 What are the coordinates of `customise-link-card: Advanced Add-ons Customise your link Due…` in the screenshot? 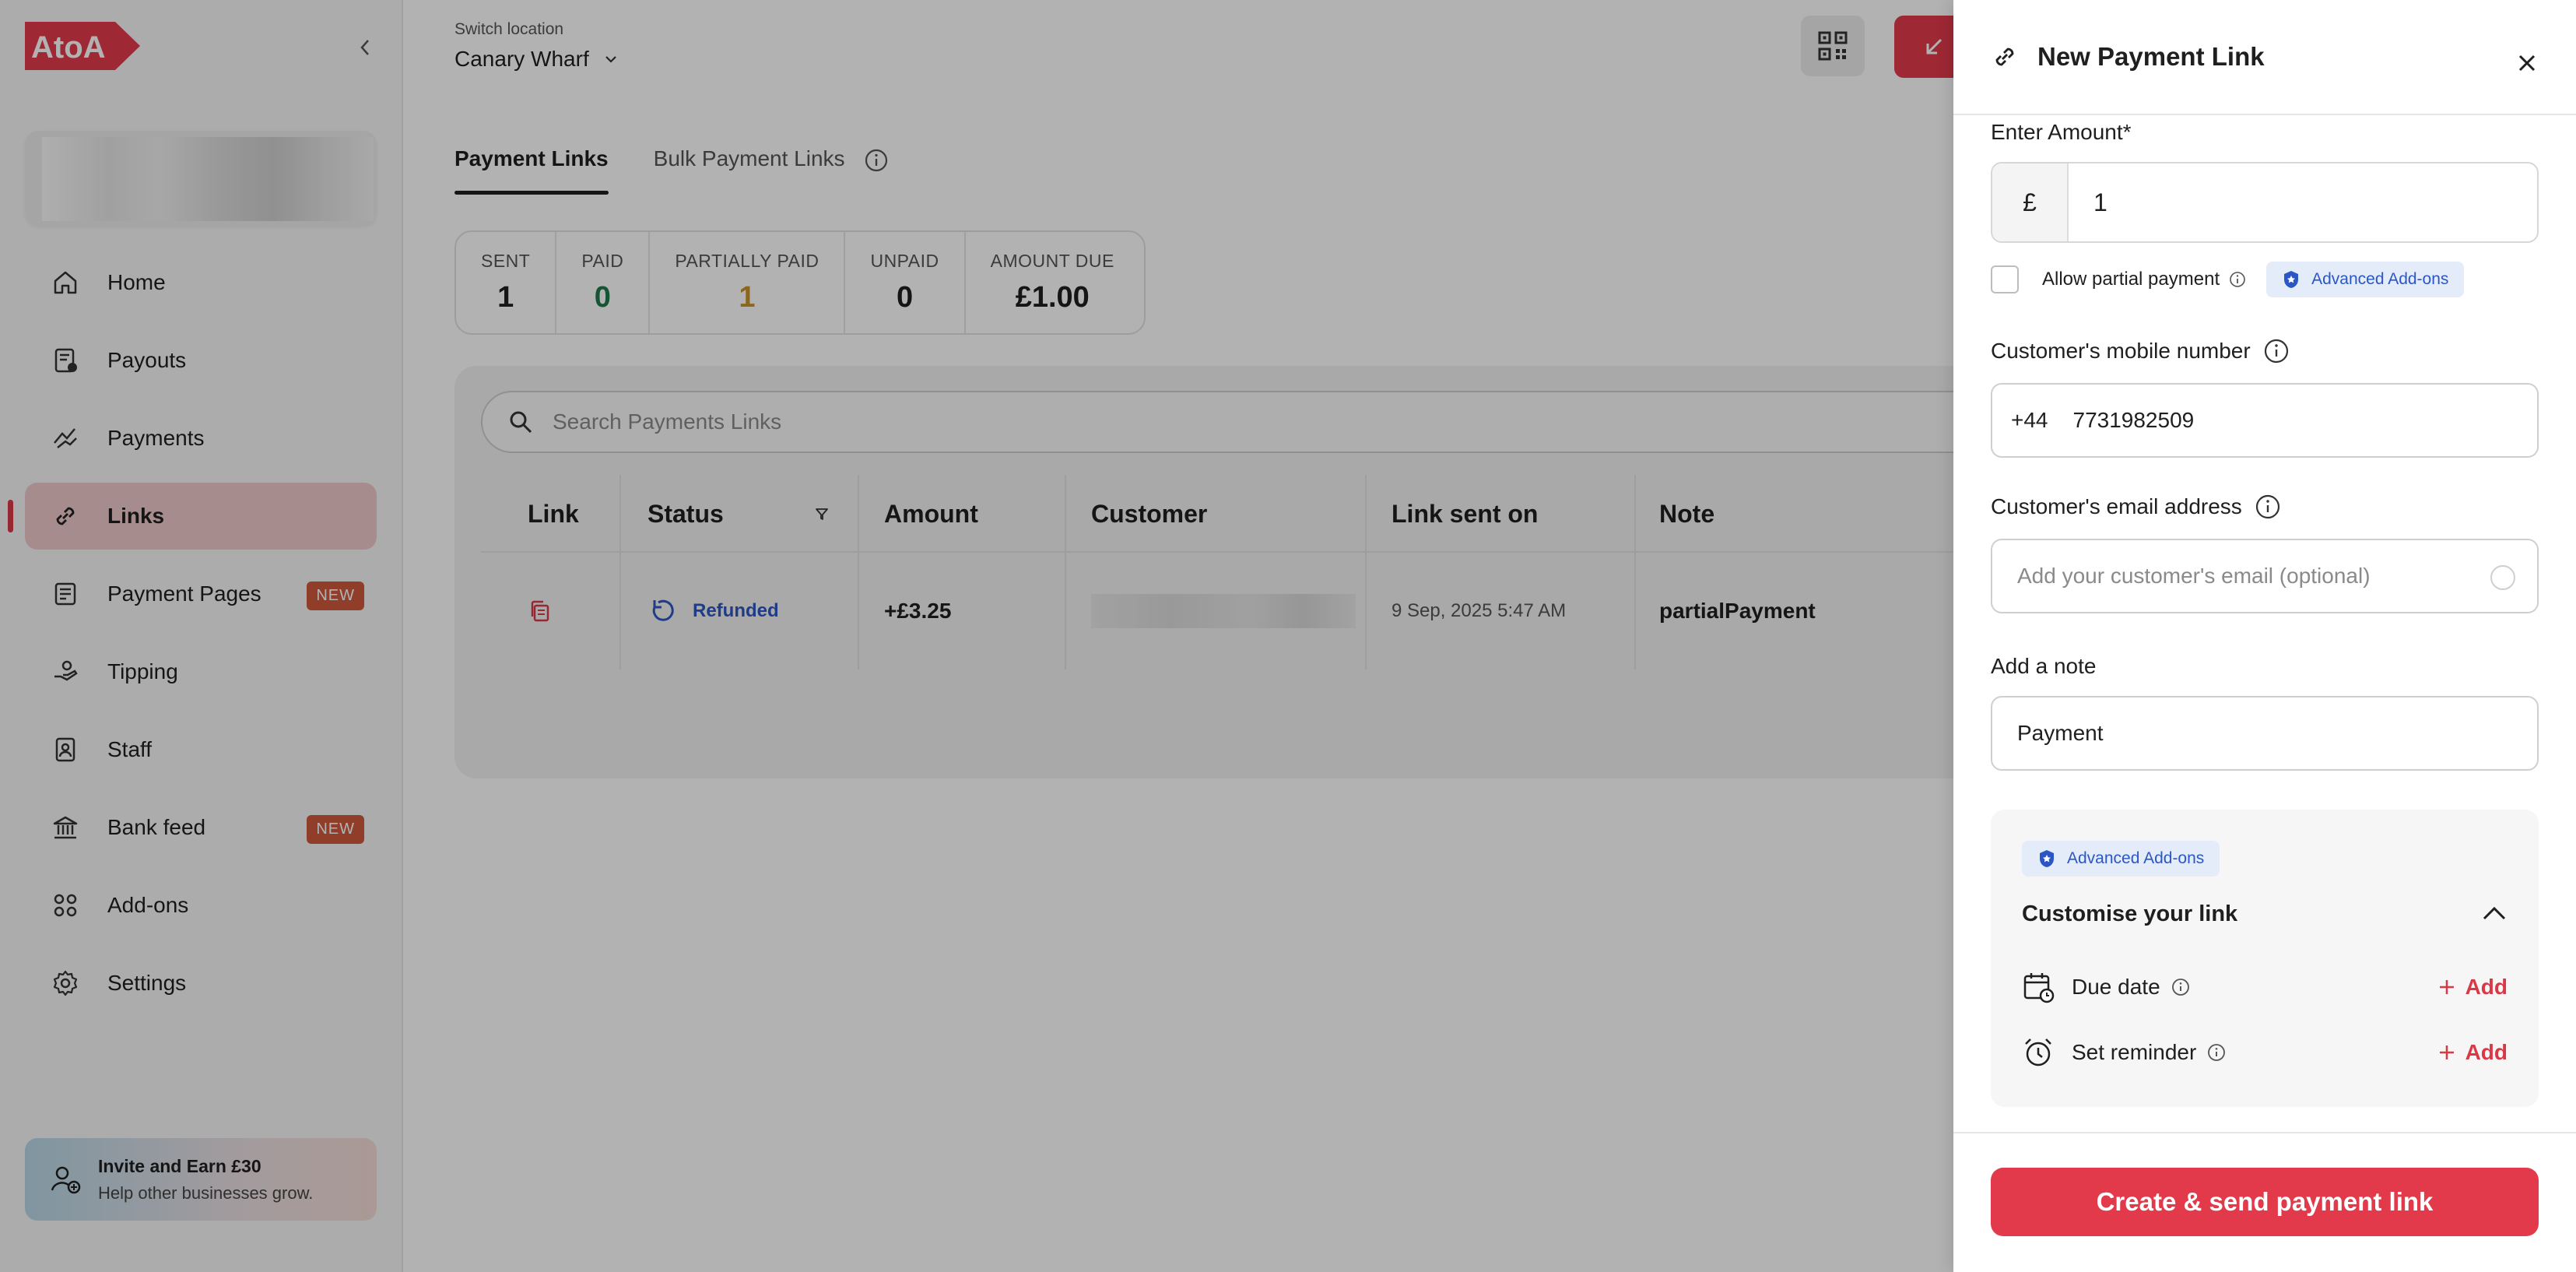 It's located at (2265, 959).